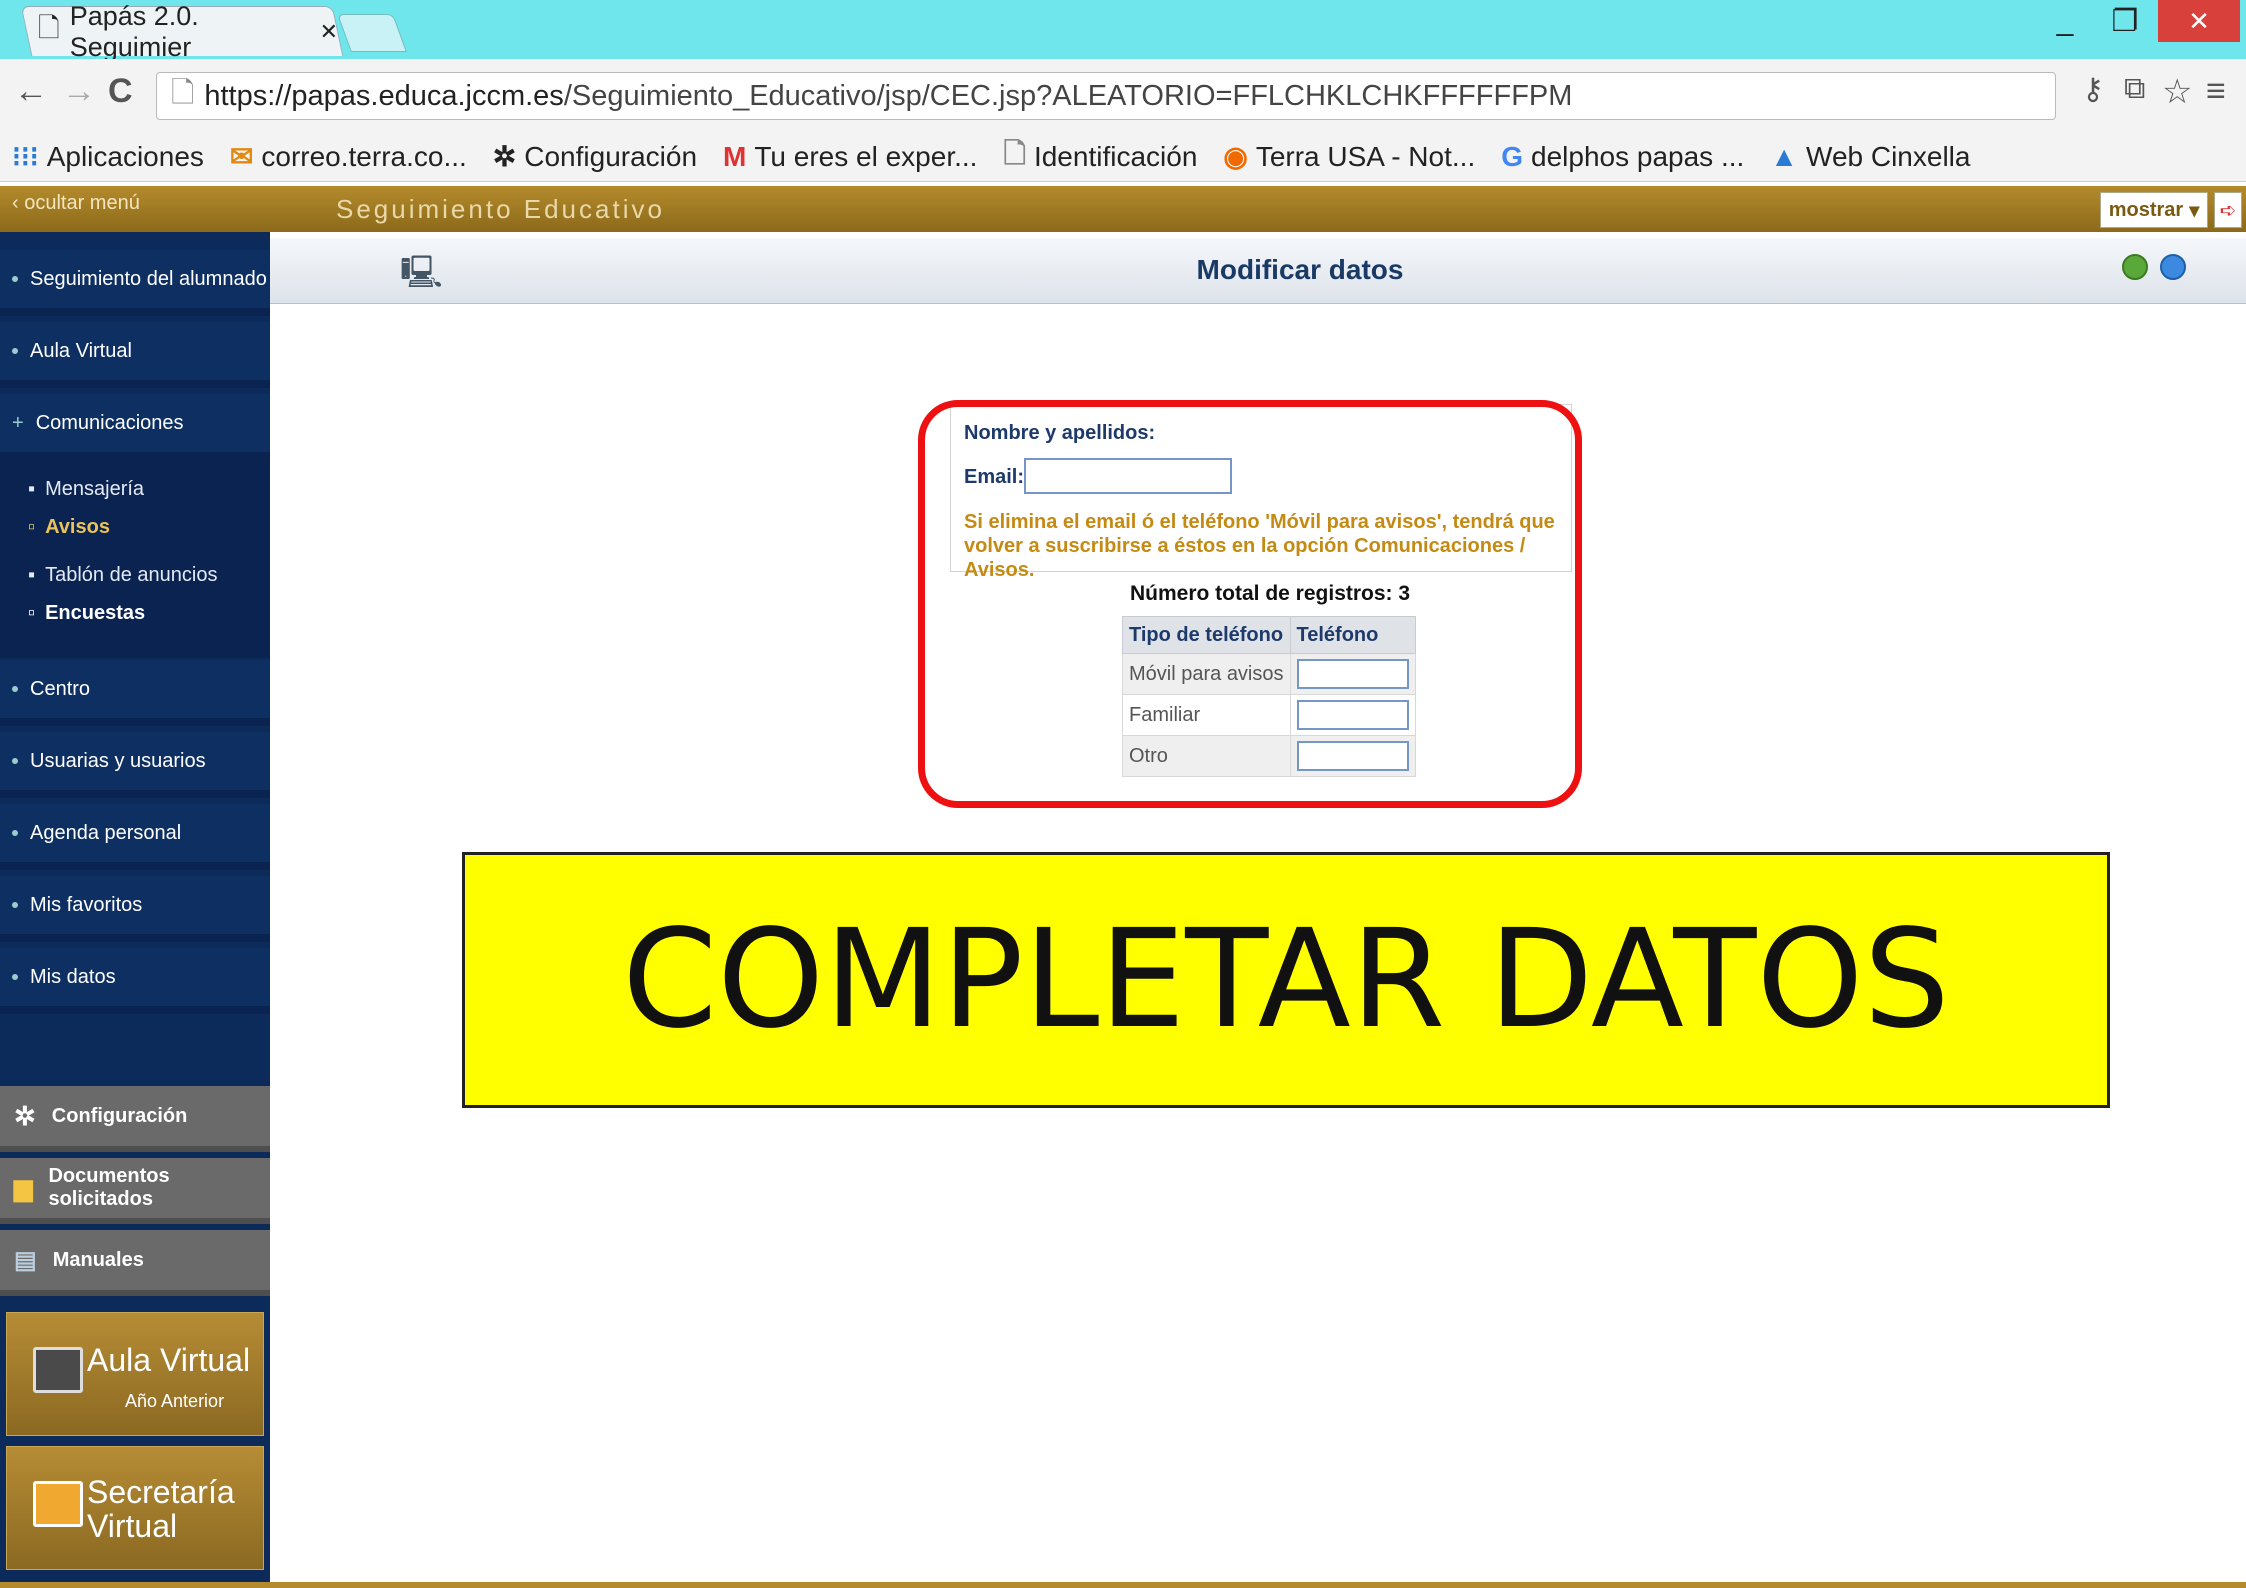  Describe the element at coordinates (1235, 156) in the screenshot. I see `terra-icon: ◉` at that location.